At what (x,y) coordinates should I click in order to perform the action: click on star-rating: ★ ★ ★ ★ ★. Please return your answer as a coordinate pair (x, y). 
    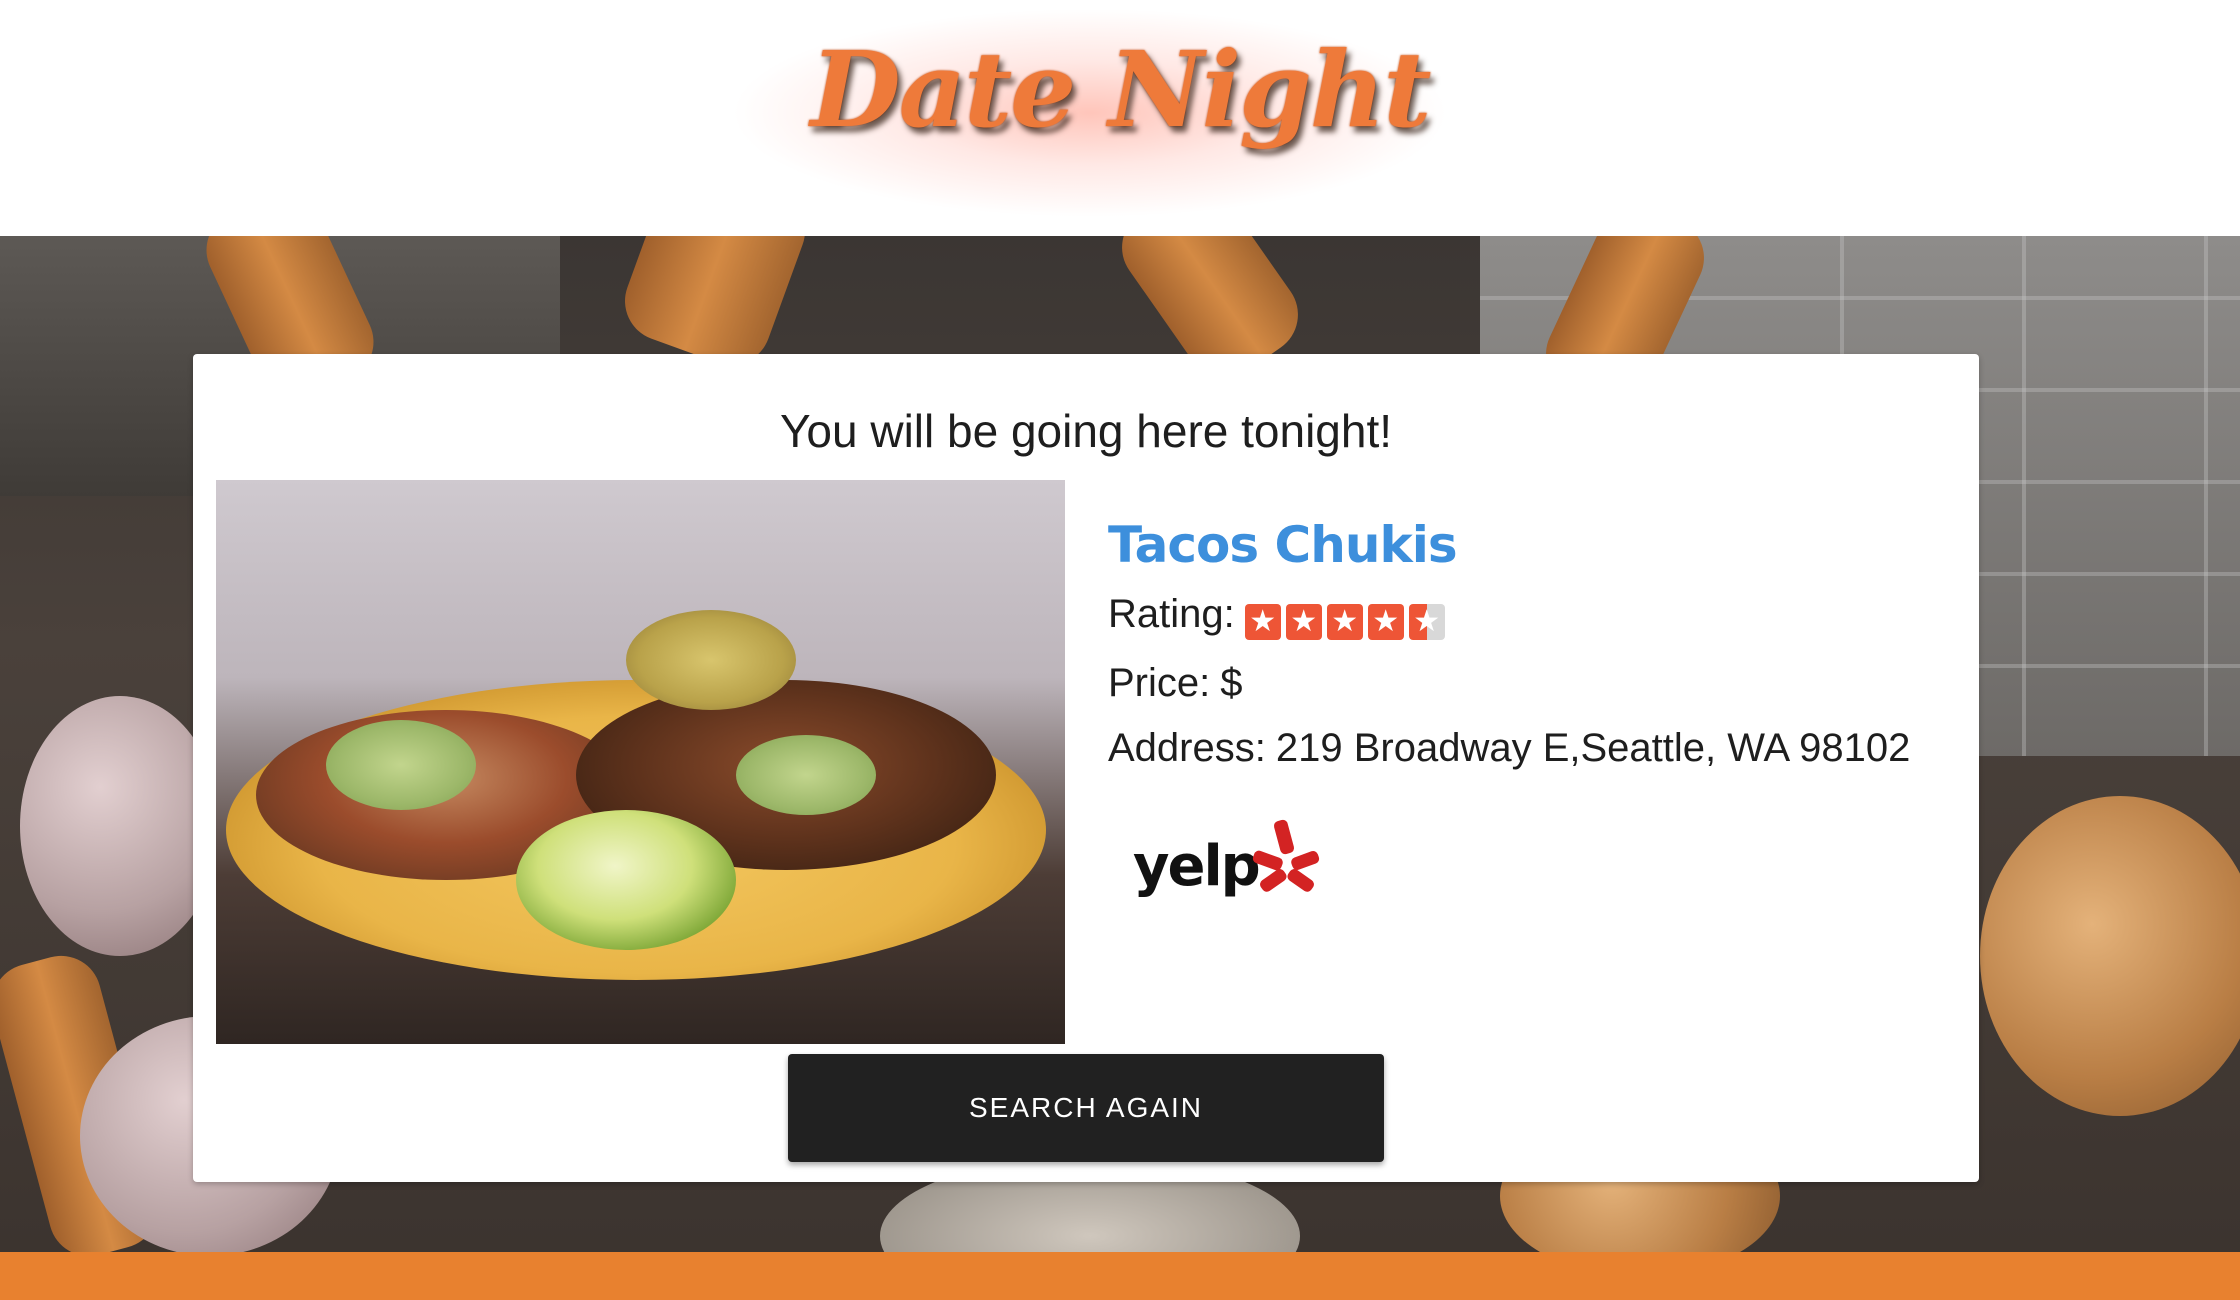
    Looking at the image, I should click on (1347, 618).